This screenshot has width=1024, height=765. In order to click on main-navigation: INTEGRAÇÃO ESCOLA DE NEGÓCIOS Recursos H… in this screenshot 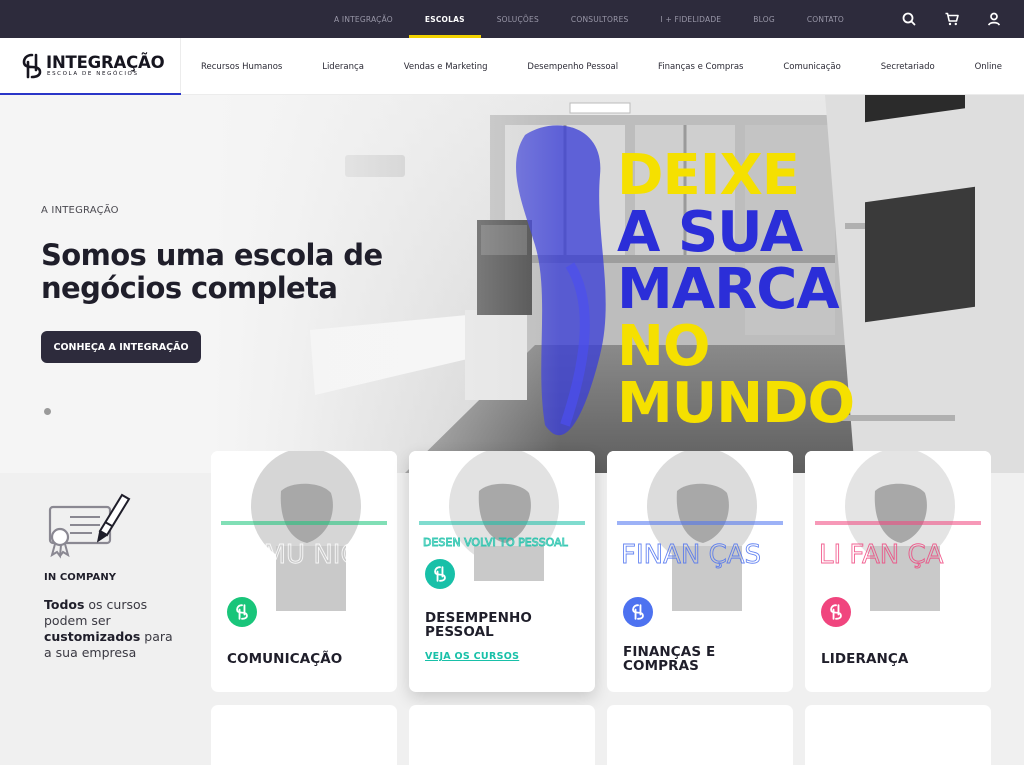, I will do `click(512, 67)`.